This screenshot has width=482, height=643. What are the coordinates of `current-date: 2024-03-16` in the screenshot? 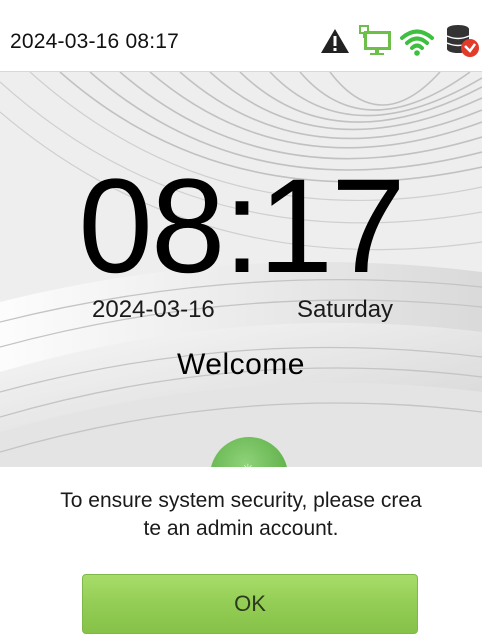 It's located at (153, 309).